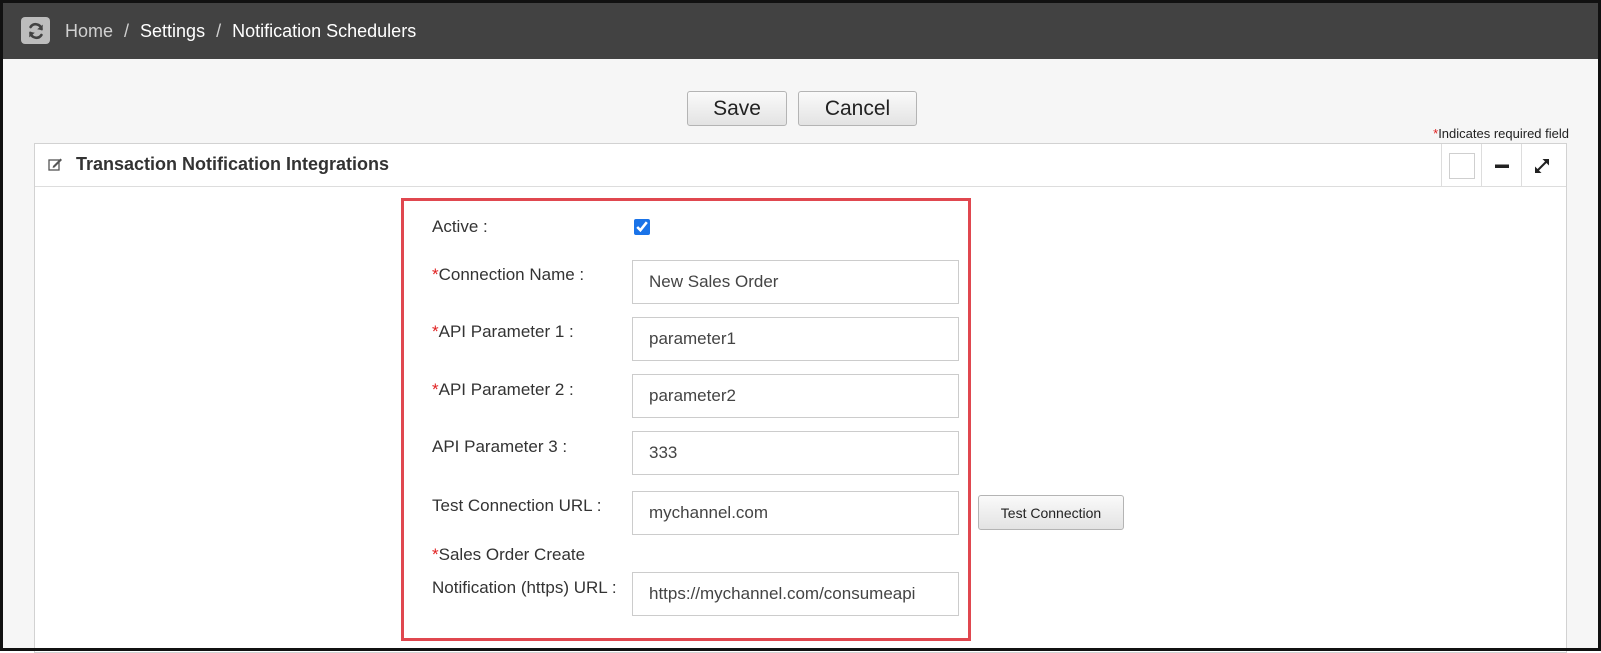  I want to click on expand-button, so click(1541, 165).